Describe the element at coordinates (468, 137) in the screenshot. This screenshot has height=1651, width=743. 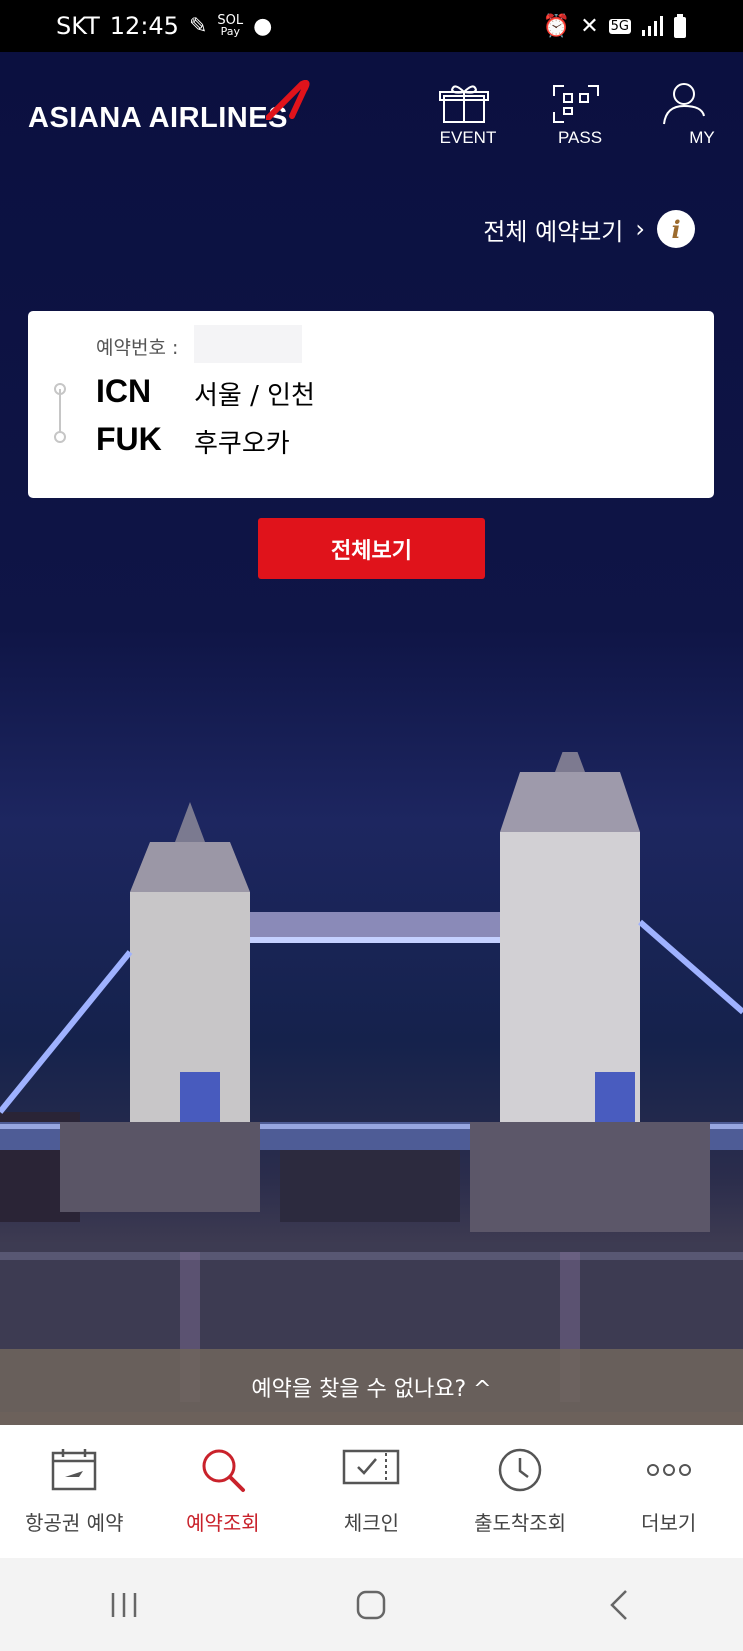
I see `event-label: EVENT` at that location.